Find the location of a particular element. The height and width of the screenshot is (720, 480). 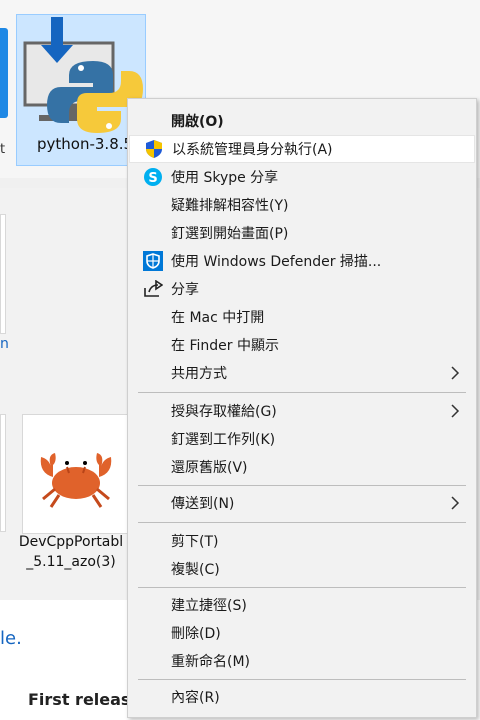

menu-item-label: 還原舊版(V) is located at coordinates (209, 468).